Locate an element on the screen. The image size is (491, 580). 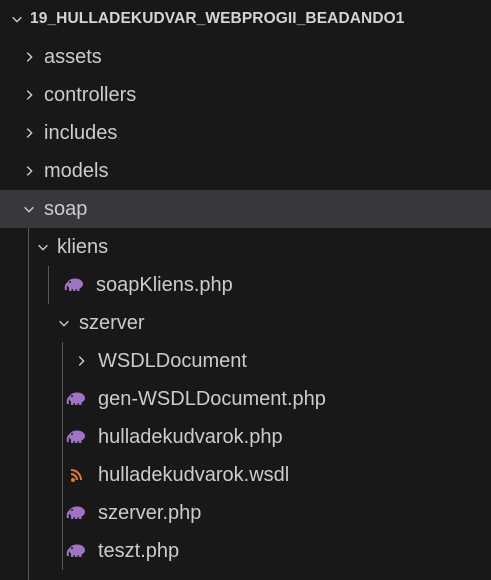
tree-folder-szerver: szerver is located at coordinates (245, 323).